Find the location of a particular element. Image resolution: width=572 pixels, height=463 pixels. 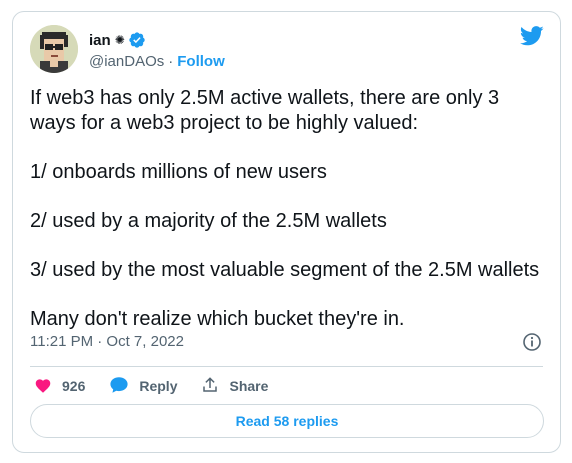

author-handle: @ianDAOs is located at coordinates (126, 61).